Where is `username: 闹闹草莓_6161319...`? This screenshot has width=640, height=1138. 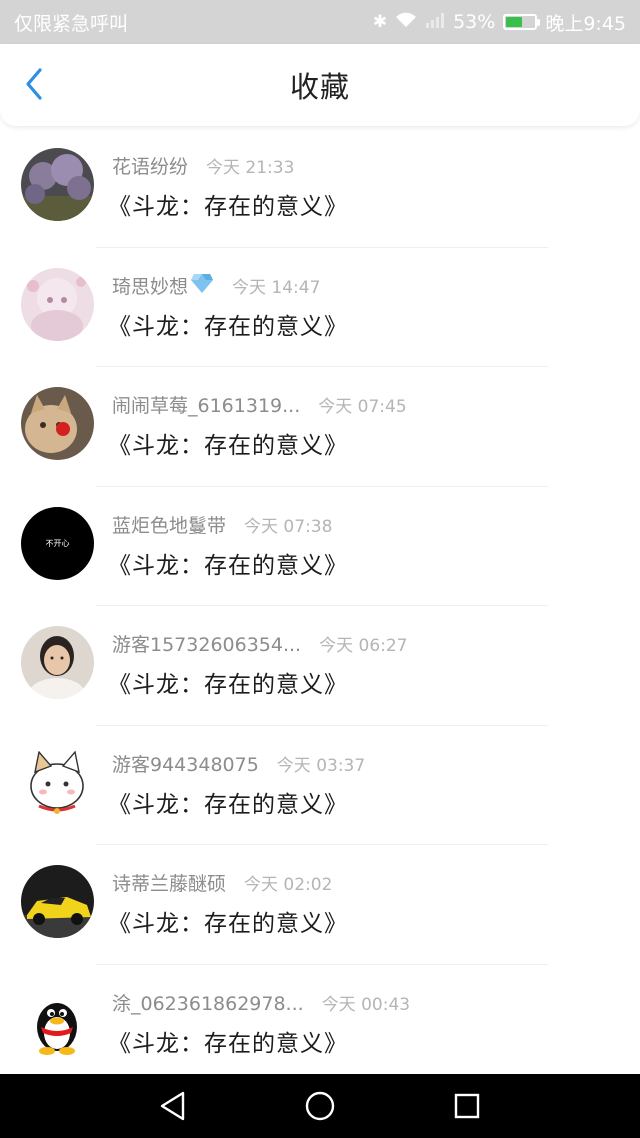 username: 闹闹草莓_6161319... is located at coordinates (206, 404).